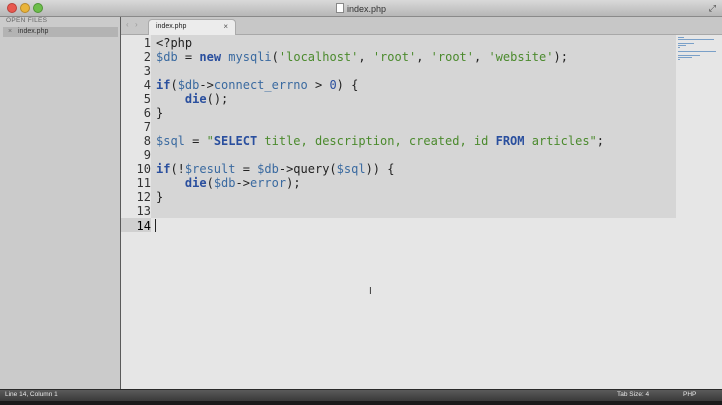 Image resolution: width=722 pixels, height=405 pixels. Describe the element at coordinates (147, 43) in the screenshot. I see `line-number: 1` at that location.